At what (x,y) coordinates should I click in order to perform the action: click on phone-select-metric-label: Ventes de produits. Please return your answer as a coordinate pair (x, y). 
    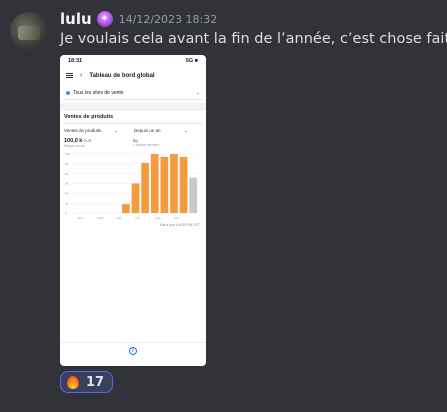
    Looking at the image, I should click on (83, 130).